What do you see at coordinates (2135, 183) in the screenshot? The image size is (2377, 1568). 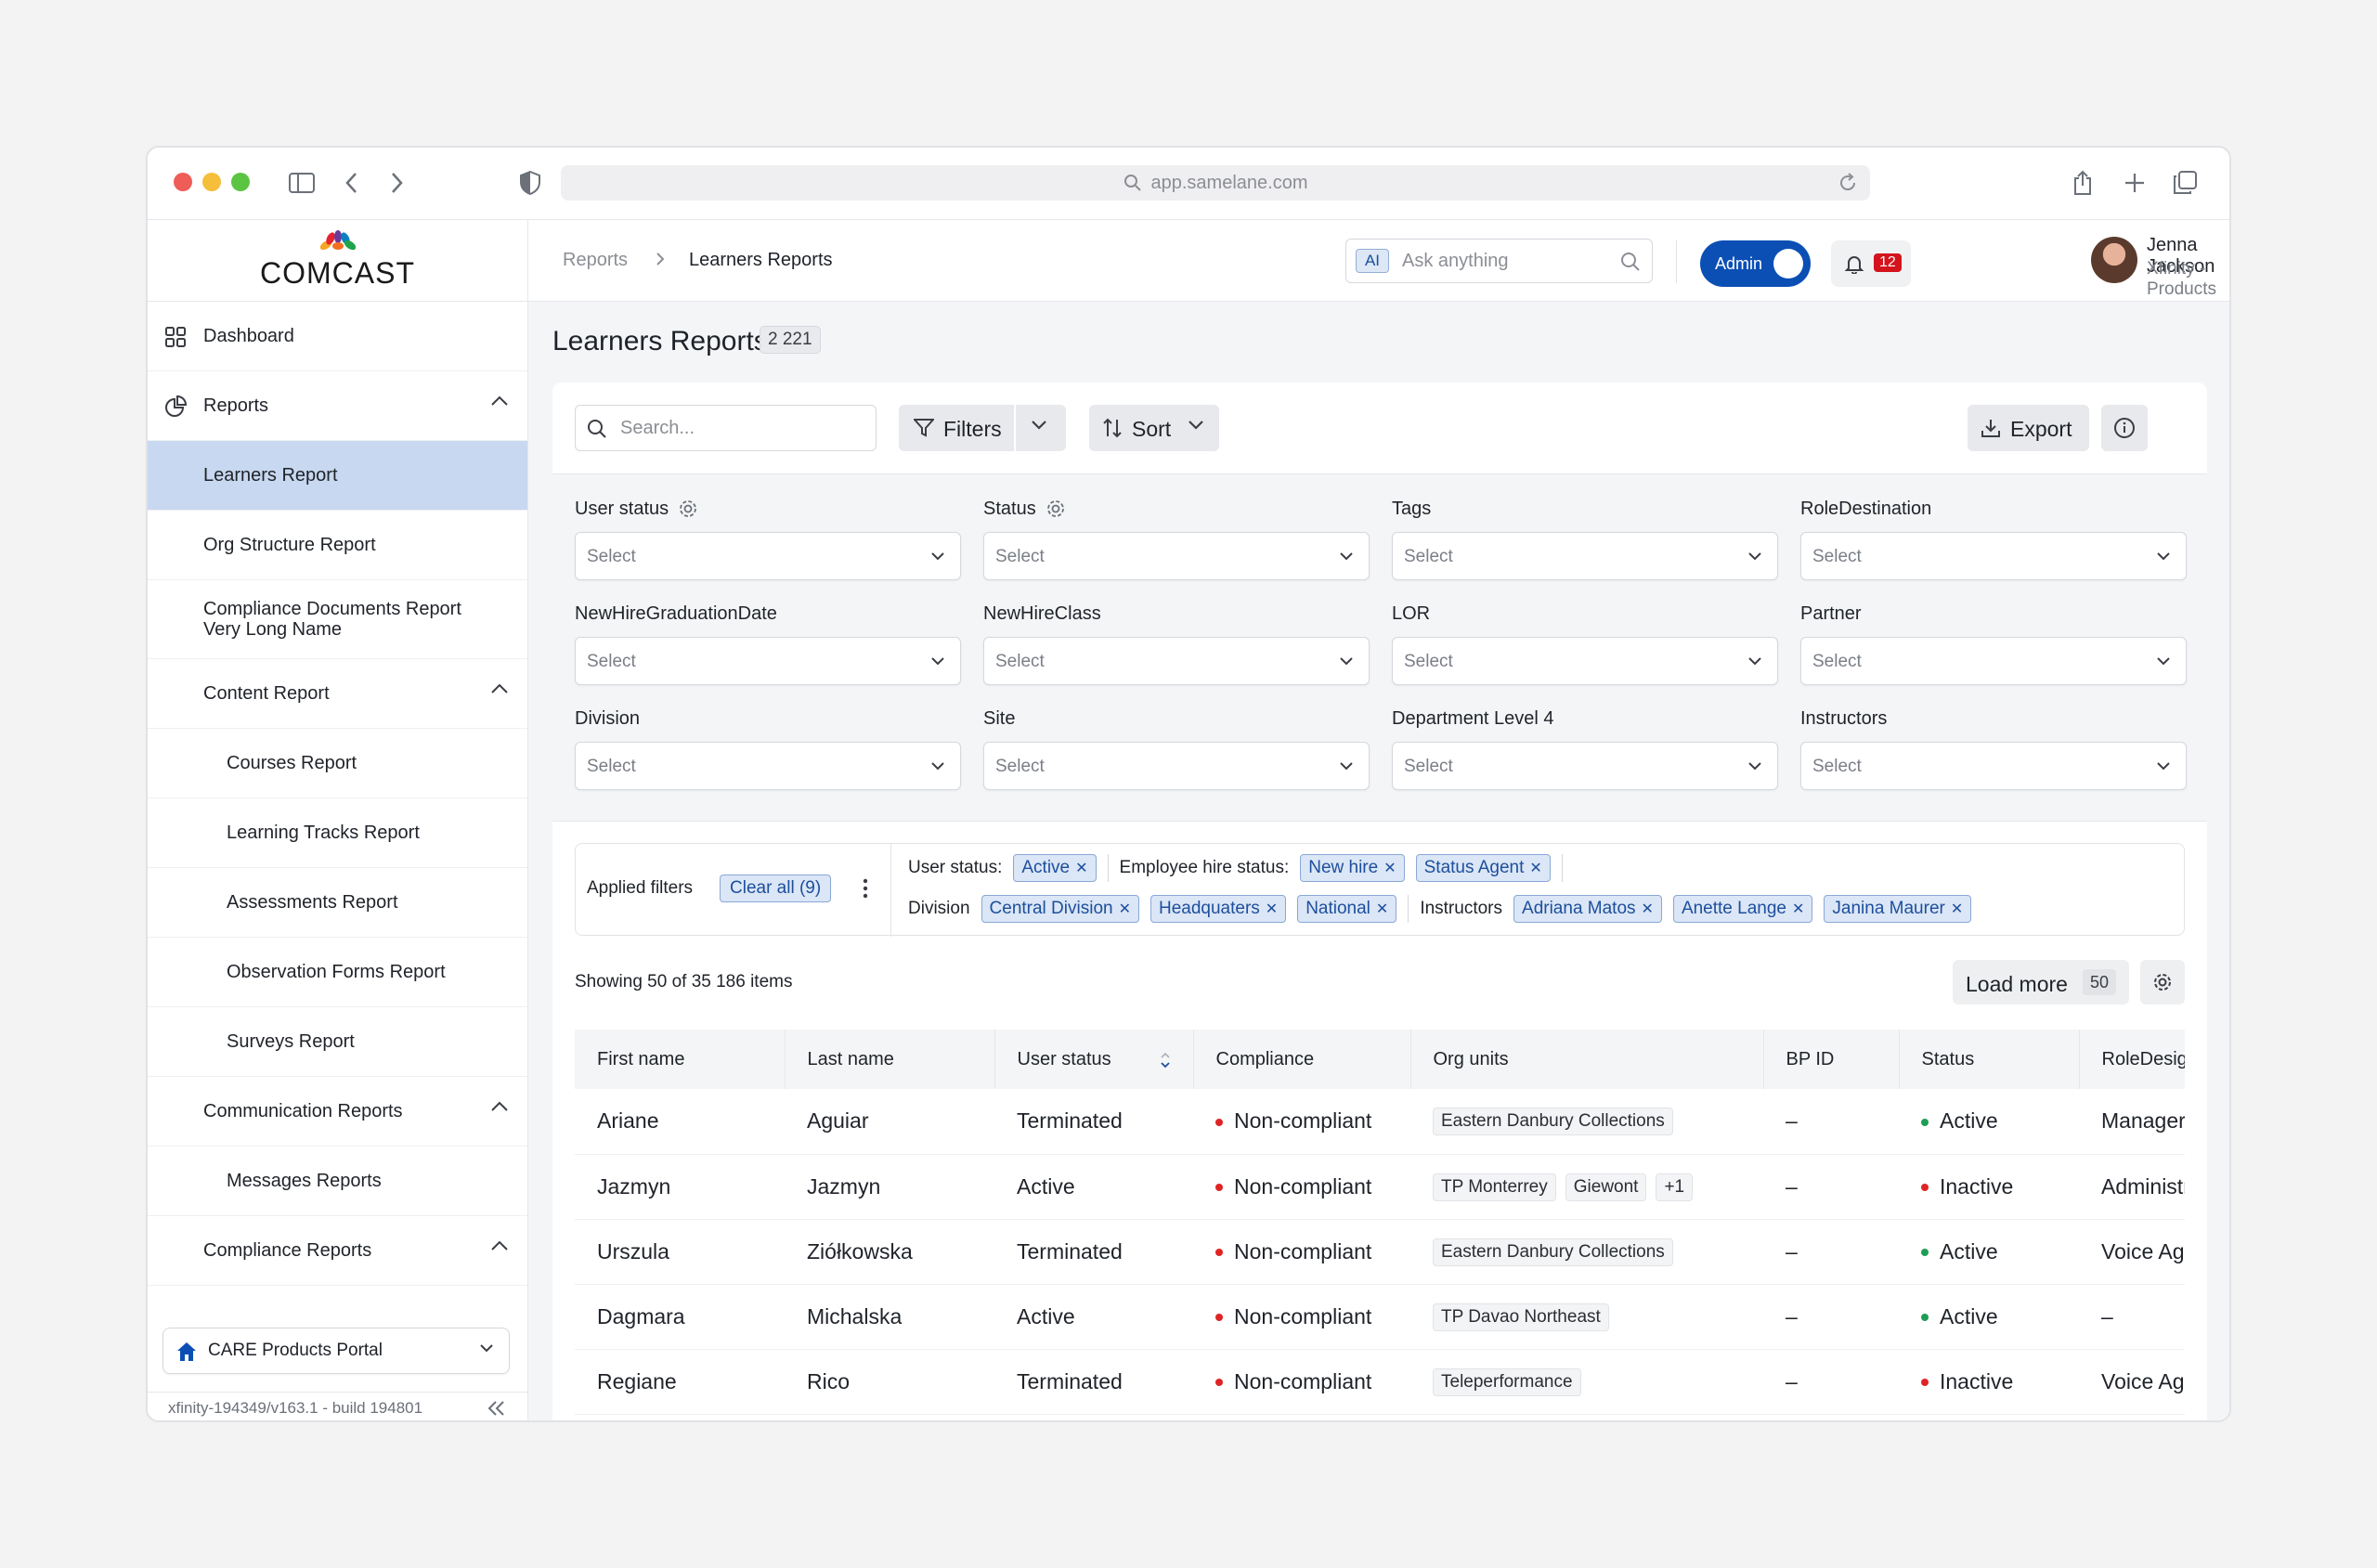 I see `new-tab-icon` at bounding box center [2135, 183].